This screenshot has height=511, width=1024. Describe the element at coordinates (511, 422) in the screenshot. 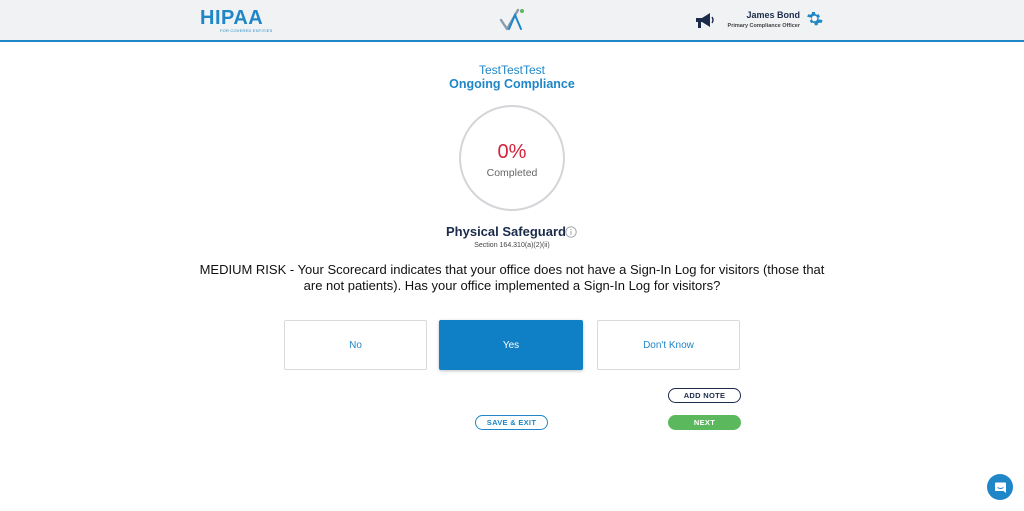

I see `save-exit-button: SAVE & EXIT` at that location.